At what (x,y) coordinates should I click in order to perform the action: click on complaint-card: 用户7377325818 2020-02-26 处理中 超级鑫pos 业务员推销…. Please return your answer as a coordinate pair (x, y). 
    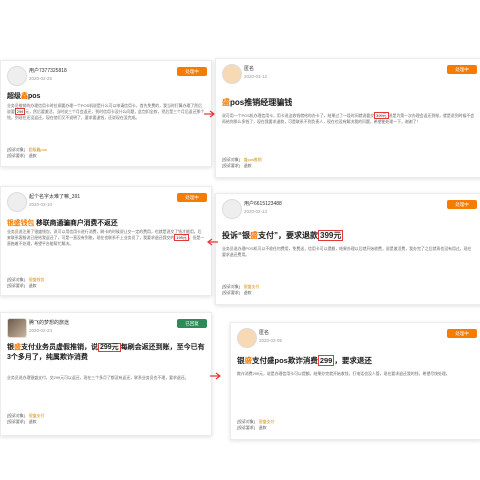
    Looking at the image, I should click on (106, 113).